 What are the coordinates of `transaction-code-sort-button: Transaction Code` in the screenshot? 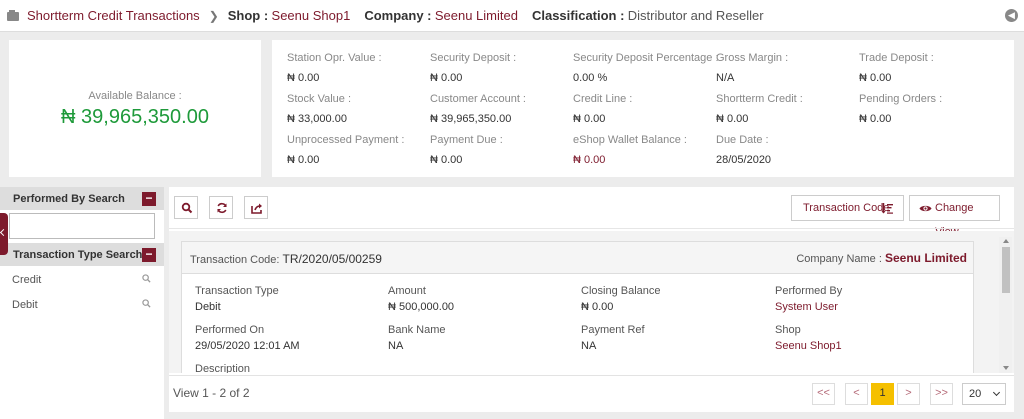 It's located at (847, 208).